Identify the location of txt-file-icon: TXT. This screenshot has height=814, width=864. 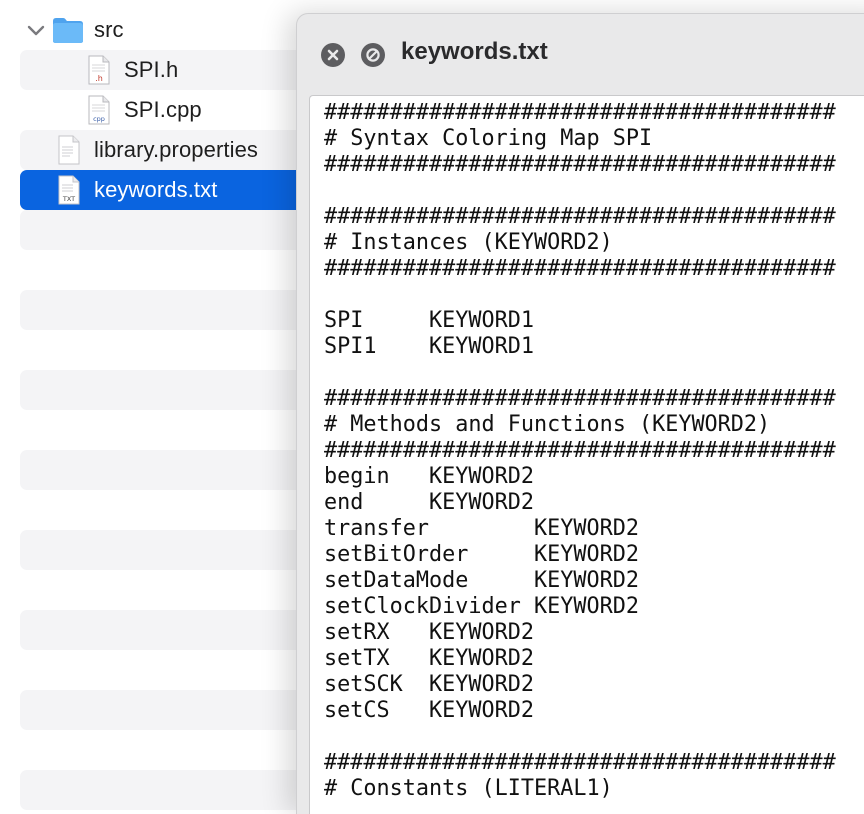
(69, 190).